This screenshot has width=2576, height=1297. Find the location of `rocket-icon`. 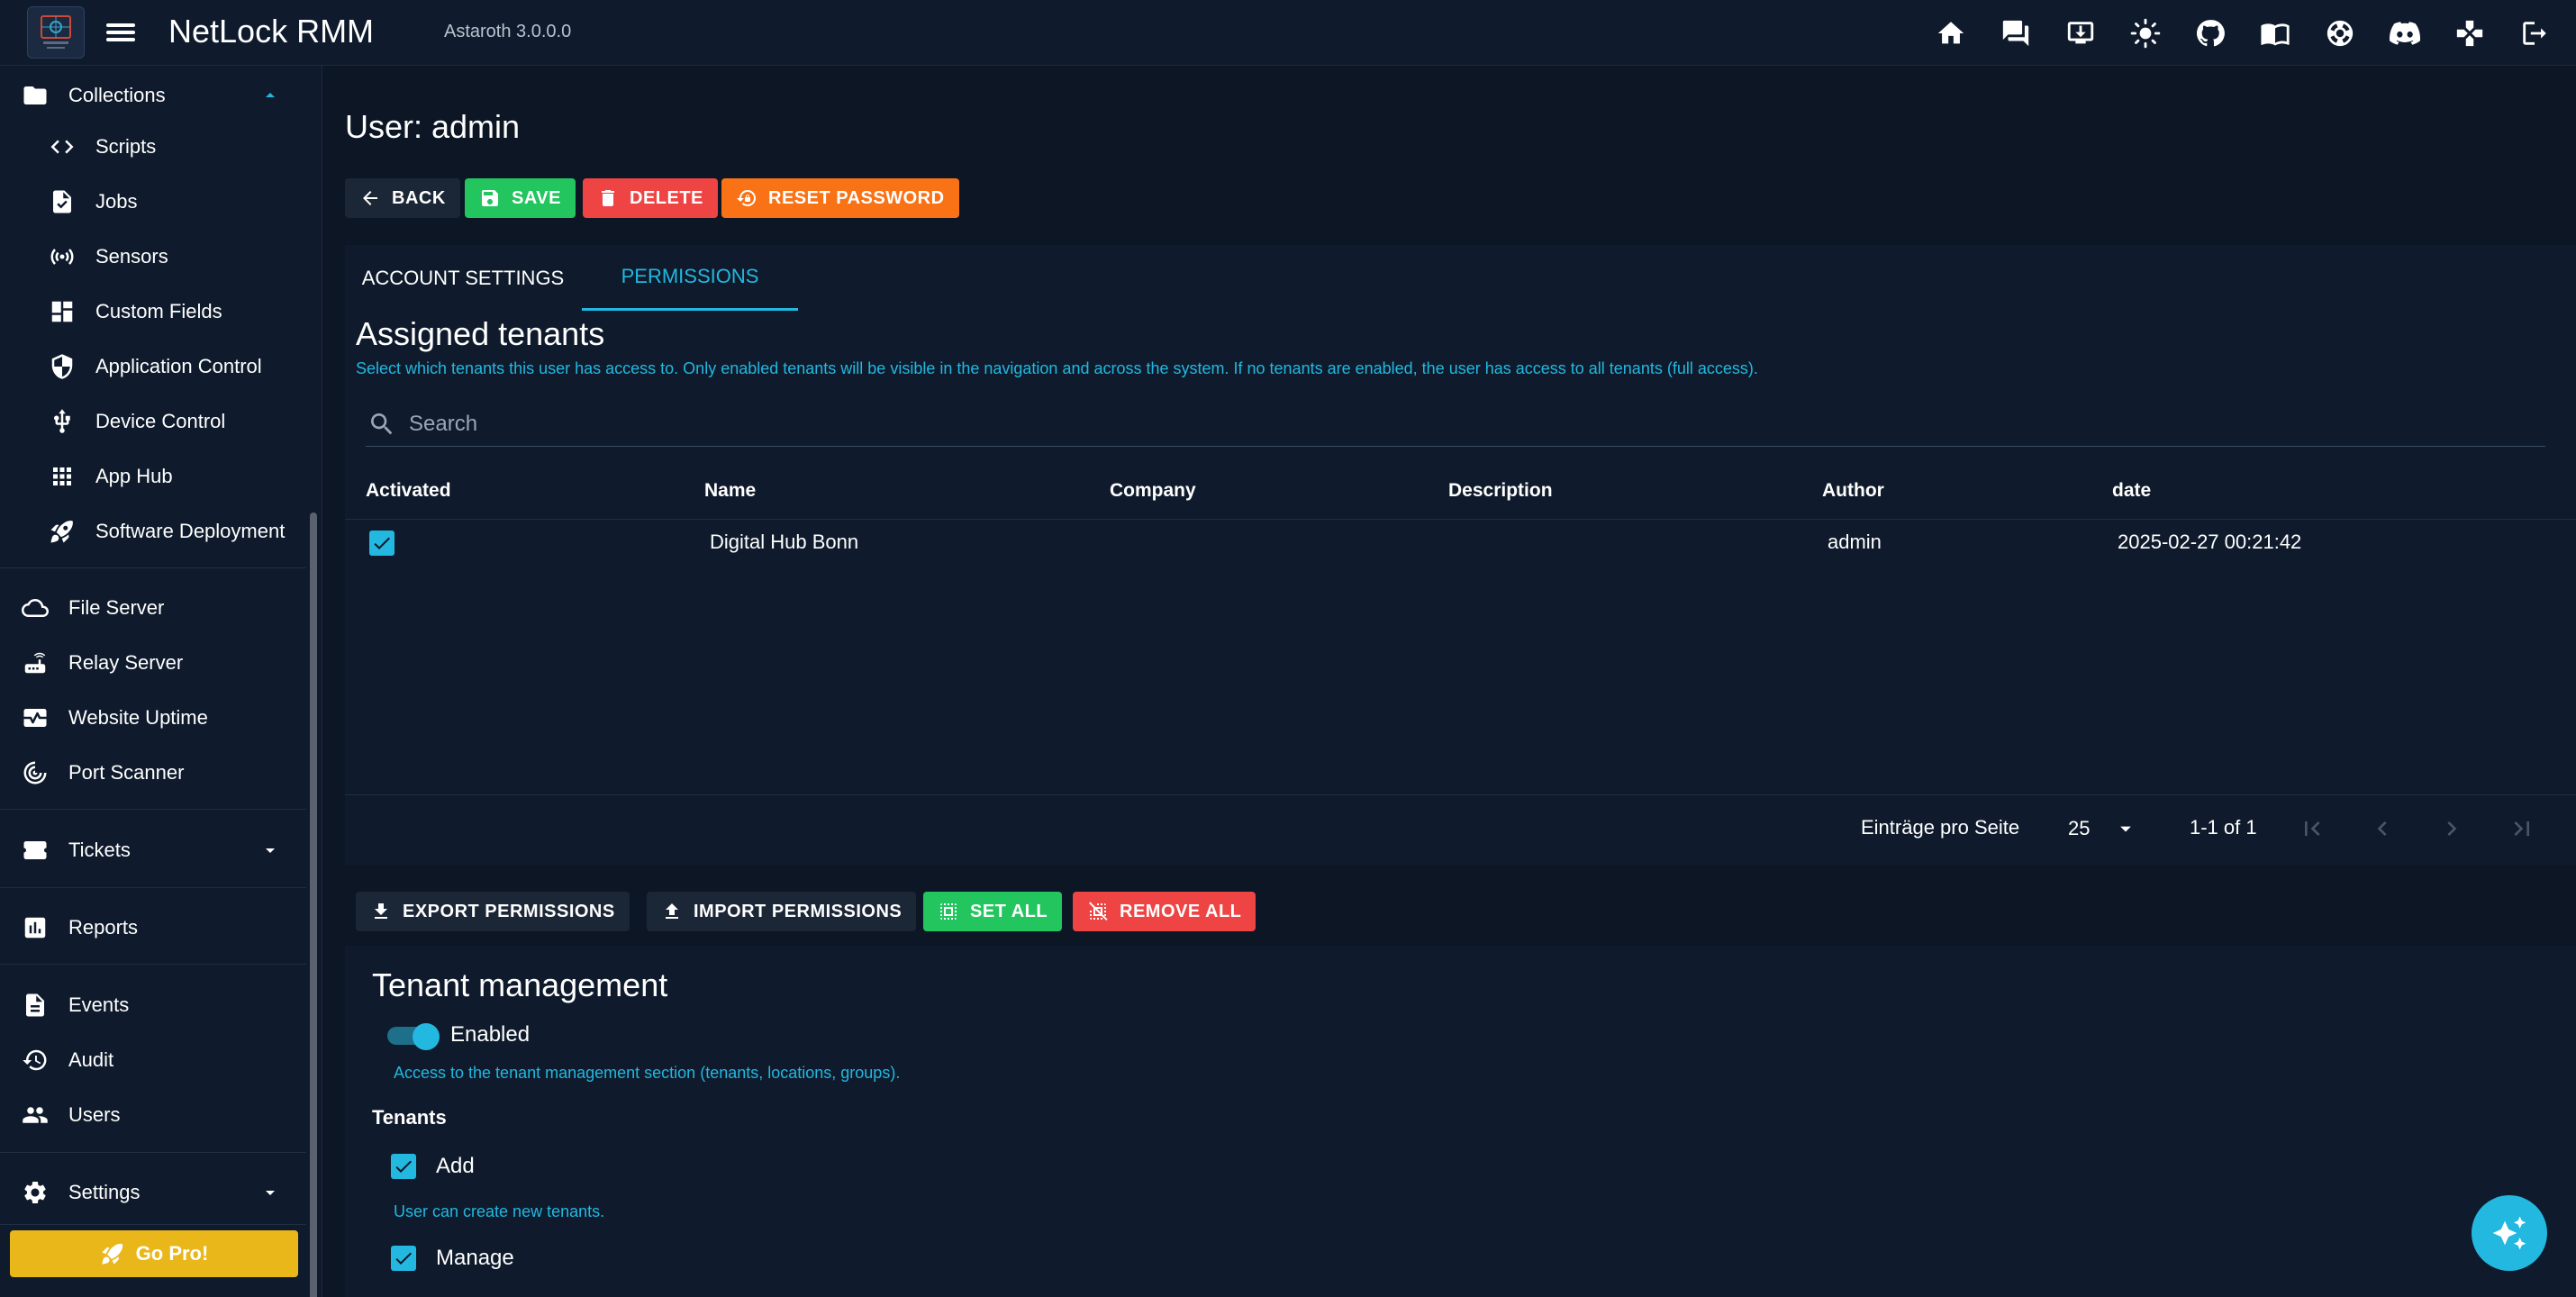

rocket-icon is located at coordinates (62, 531).